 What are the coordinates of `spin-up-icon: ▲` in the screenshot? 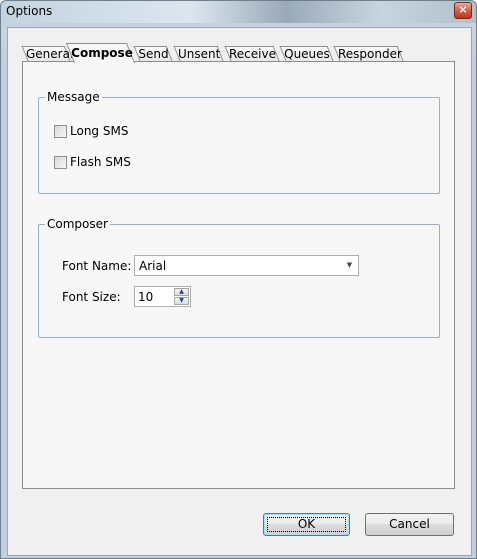 It's located at (181, 292).